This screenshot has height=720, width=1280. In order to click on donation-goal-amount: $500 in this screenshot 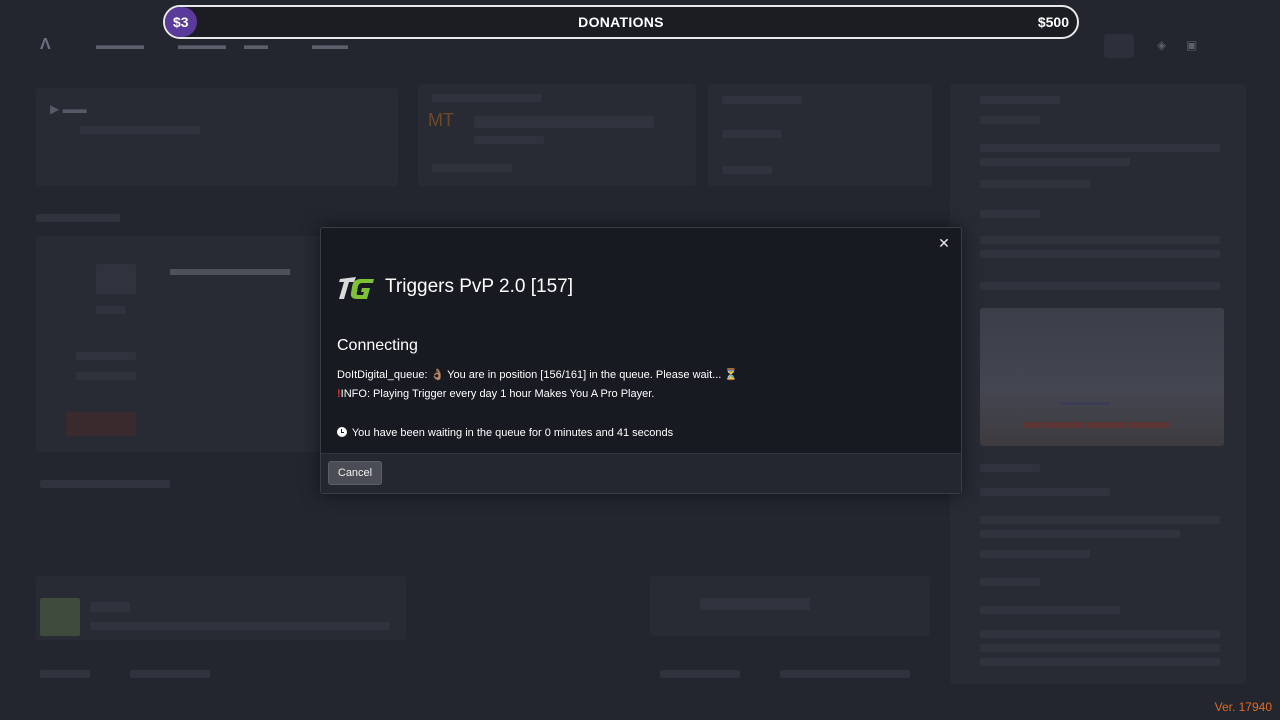, I will do `click(1053, 22)`.